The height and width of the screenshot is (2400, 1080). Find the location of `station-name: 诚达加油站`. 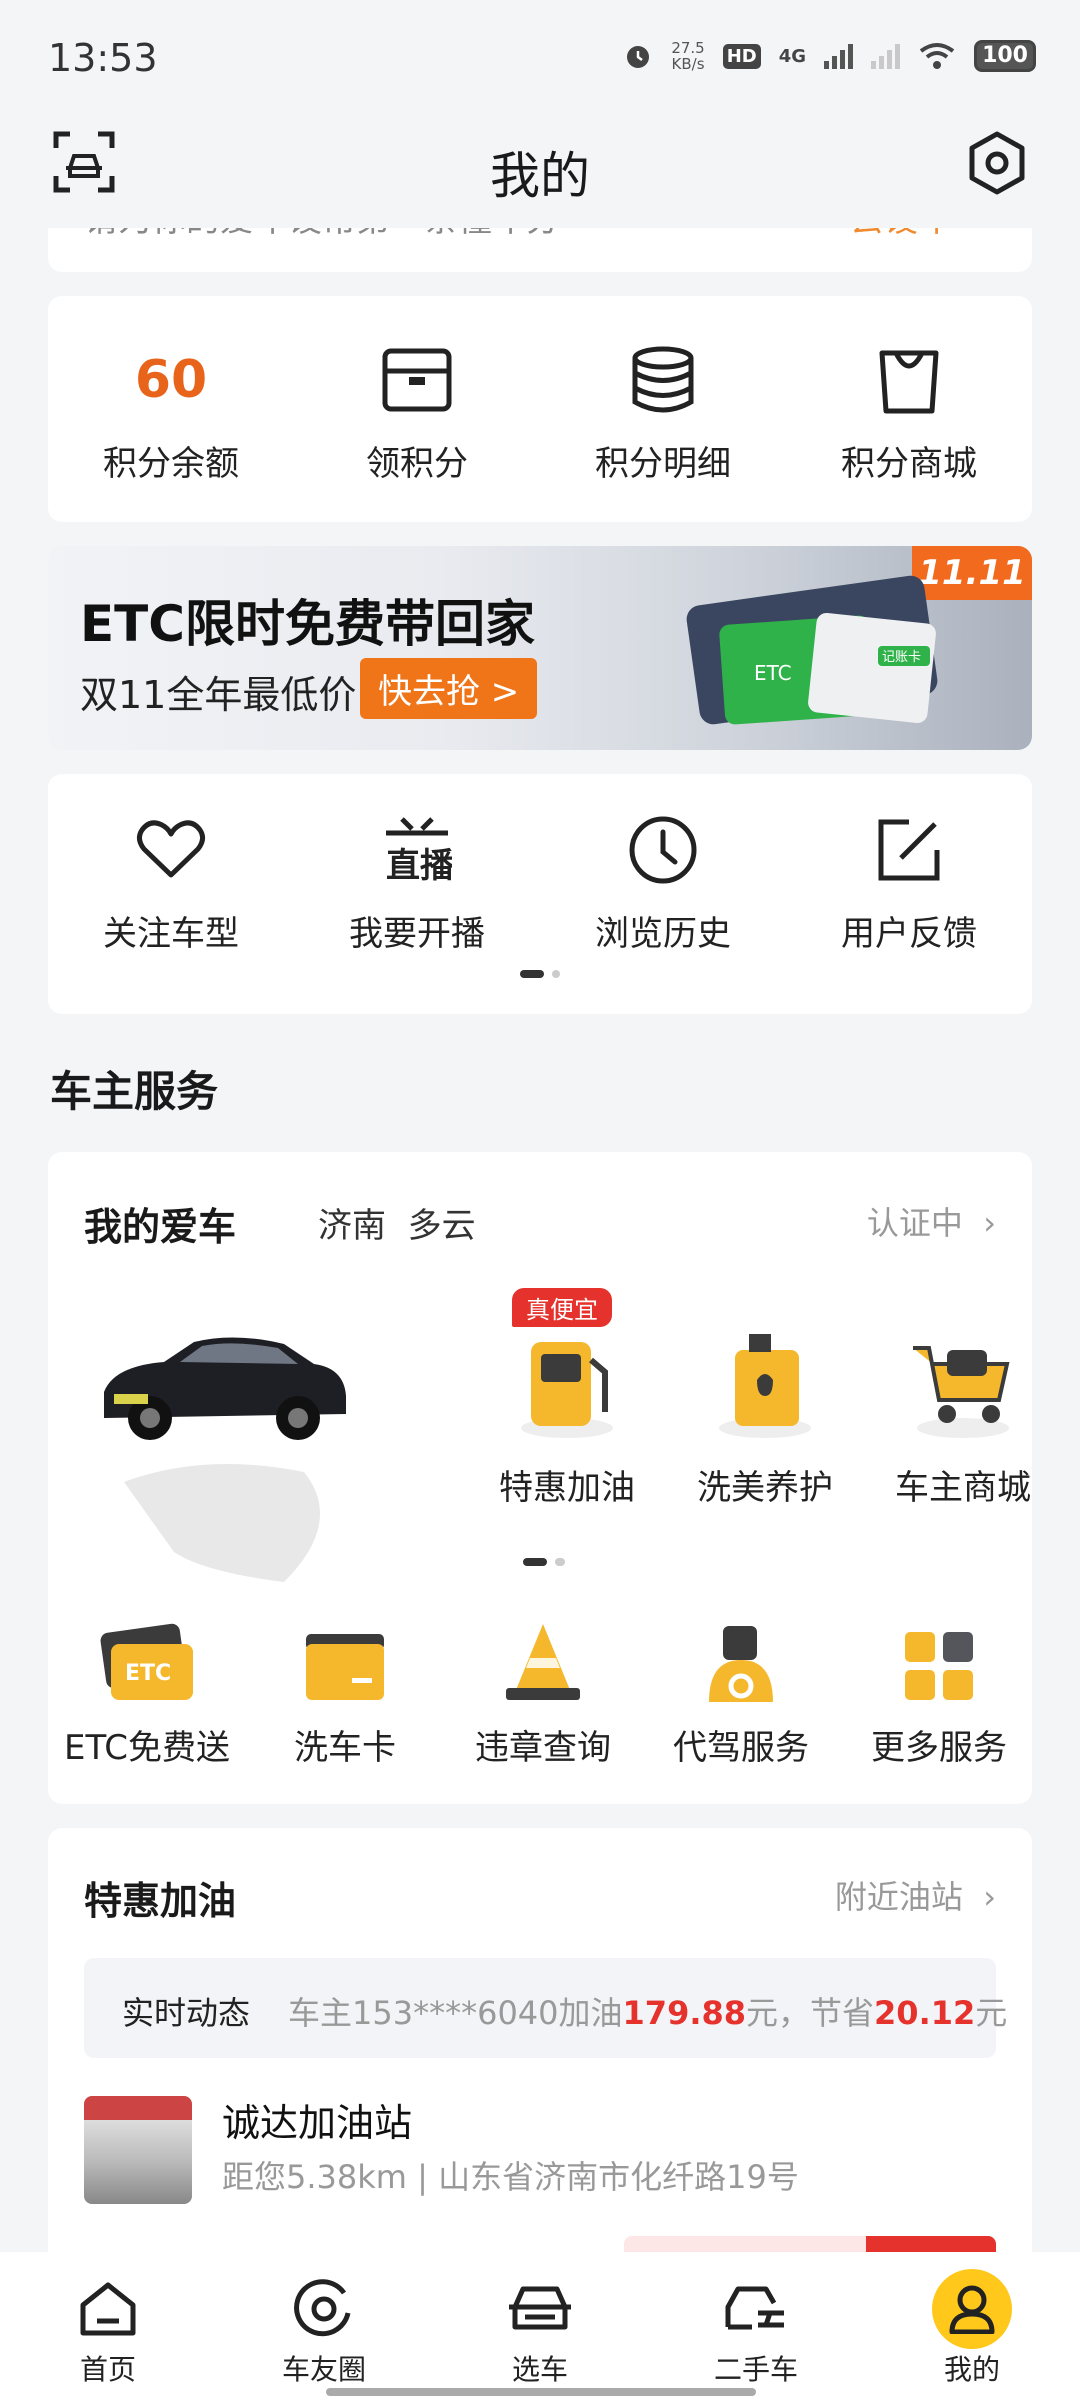

station-name: 诚达加油站 is located at coordinates (317, 2123).